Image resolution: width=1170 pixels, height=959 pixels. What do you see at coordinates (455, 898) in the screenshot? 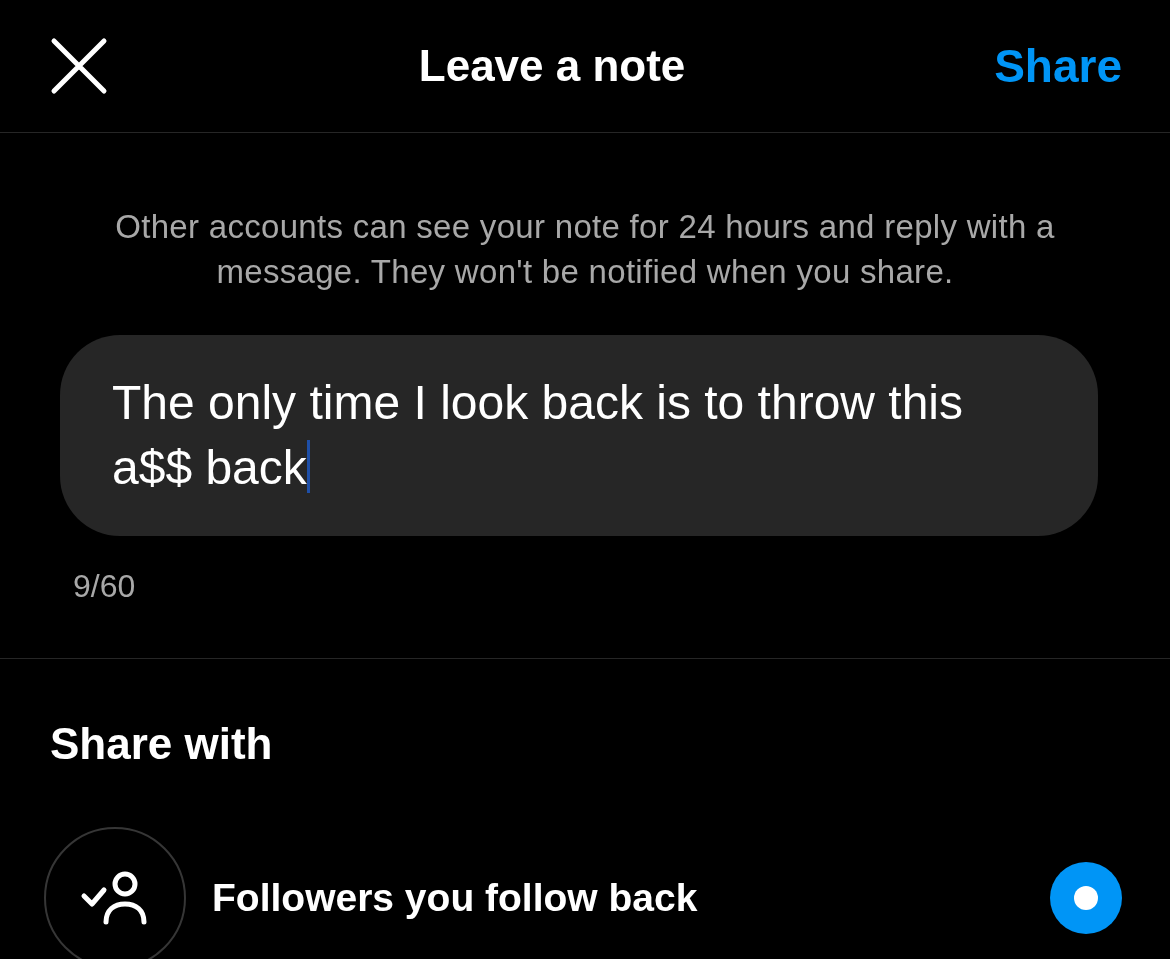
I see `option-label: Followers you follow back` at bounding box center [455, 898].